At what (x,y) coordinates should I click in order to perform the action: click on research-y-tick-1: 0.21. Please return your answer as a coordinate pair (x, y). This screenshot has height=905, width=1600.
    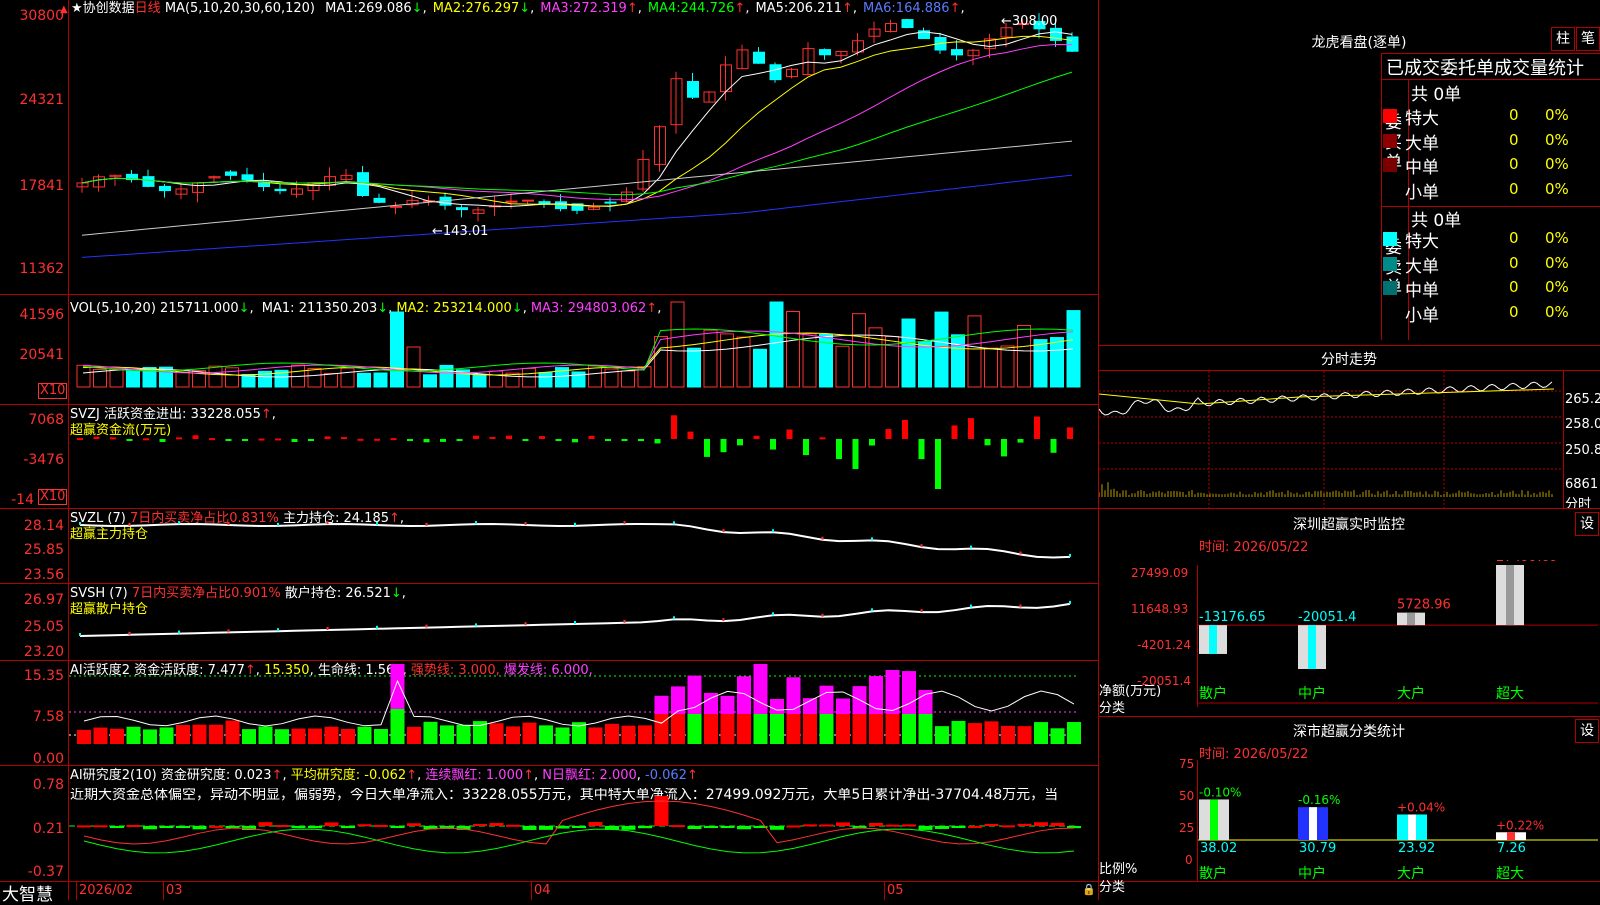
    Looking at the image, I should click on (48, 829).